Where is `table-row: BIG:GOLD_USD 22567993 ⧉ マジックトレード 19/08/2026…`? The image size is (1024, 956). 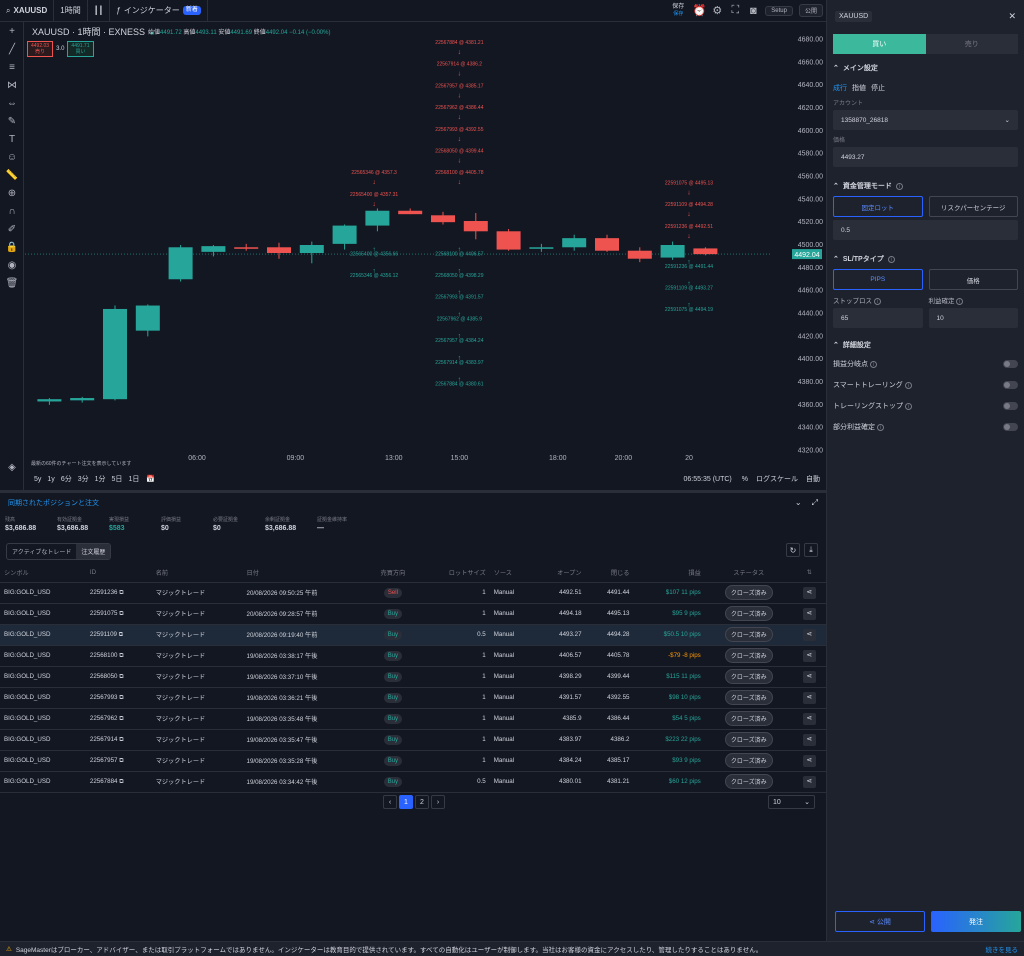
table-row: BIG:GOLD_USD 22567993 ⧉ マジックトレード 19/08/2026… is located at coordinates (413, 698).